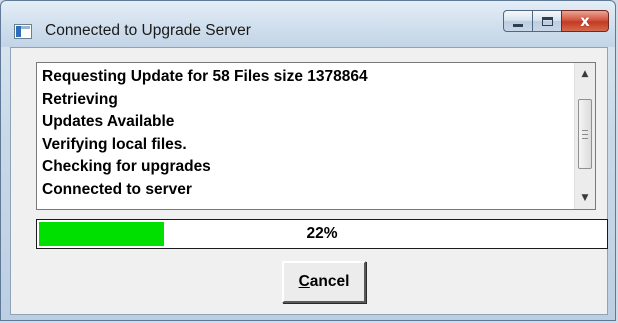 The width and height of the screenshot is (618, 323). Describe the element at coordinates (126, 166) in the screenshot. I see `log-line: Checking for upgrades` at that location.